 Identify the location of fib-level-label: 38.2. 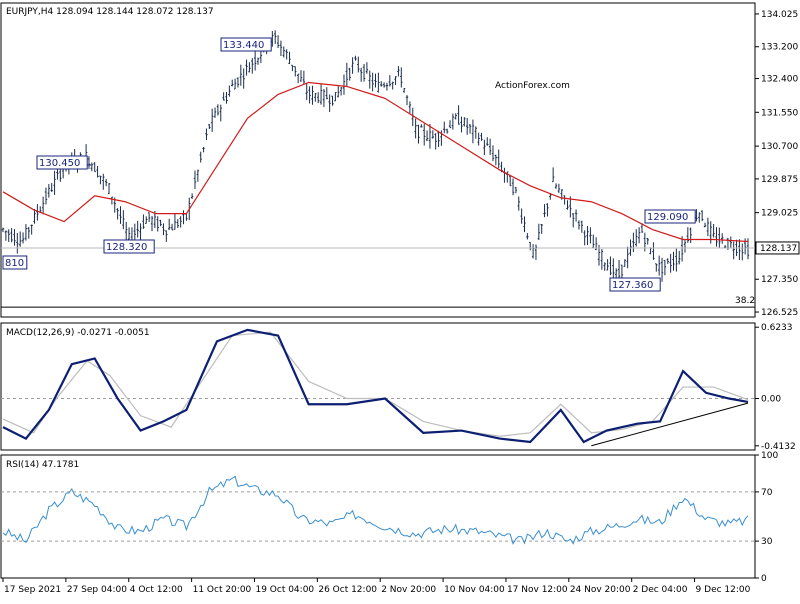
(745, 301).